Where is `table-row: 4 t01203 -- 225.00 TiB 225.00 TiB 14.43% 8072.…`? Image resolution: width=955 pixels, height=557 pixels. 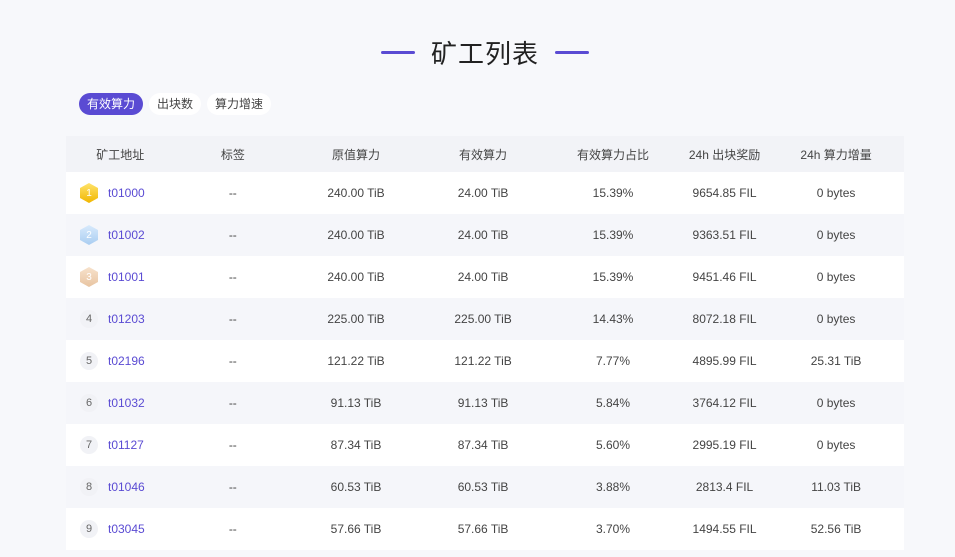
table-row: 4 t01203 -- 225.00 TiB 225.00 TiB 14.43% 8072.… is located at coordinates (485, 319).